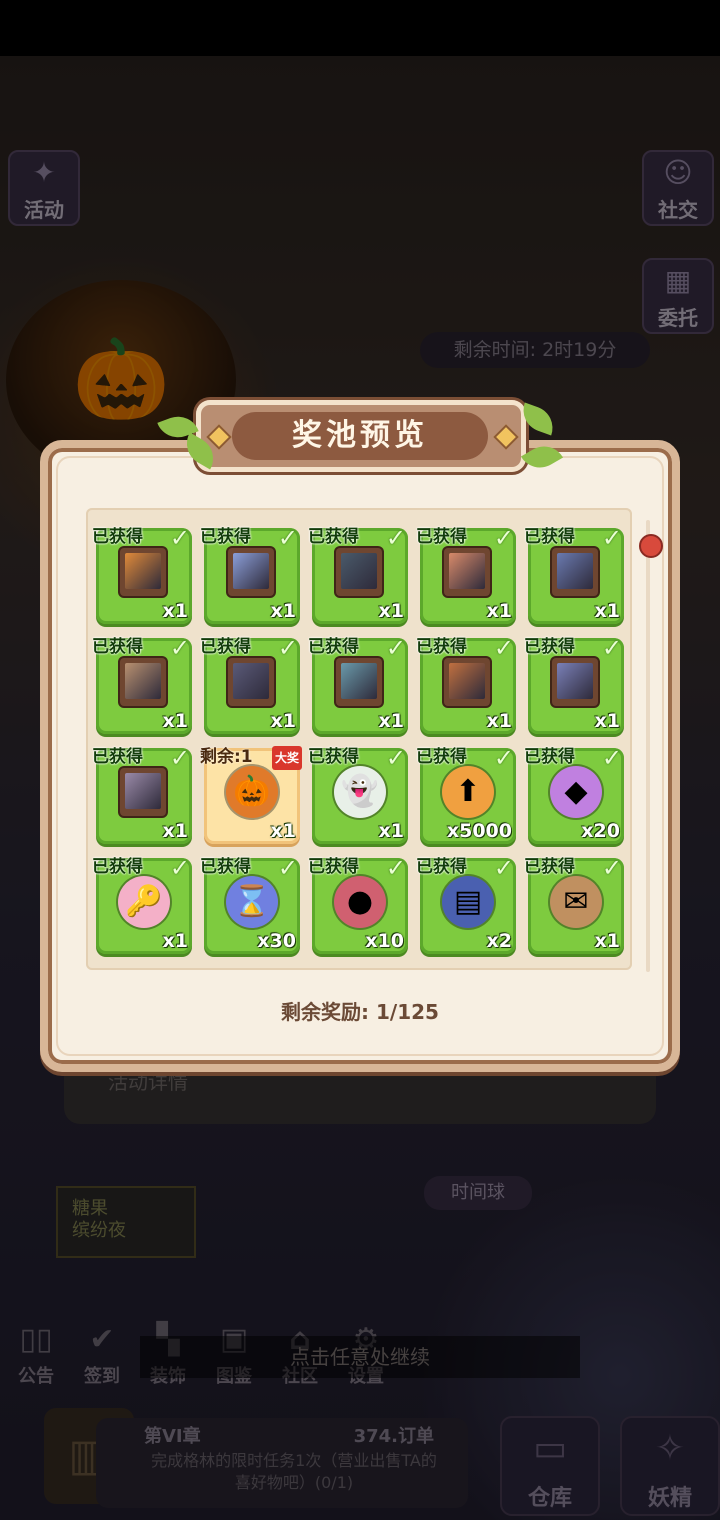 The width and height of the screenshot is (720, 1520). I want to click on stone-painting-icon, so click(251, 682).